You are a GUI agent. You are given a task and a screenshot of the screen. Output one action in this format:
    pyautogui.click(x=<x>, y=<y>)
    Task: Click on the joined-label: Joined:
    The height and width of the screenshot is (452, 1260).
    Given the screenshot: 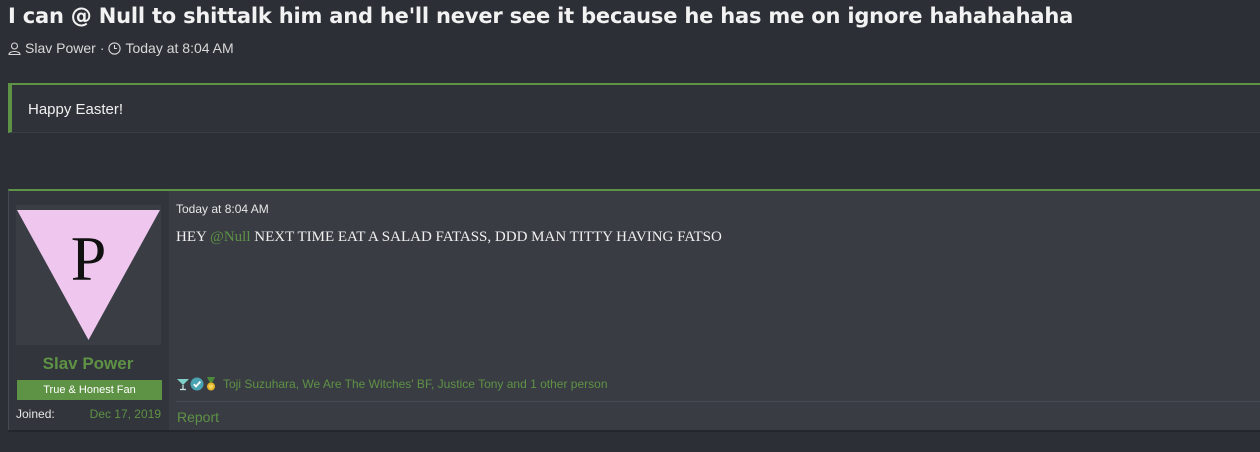 What is the action you would take?
    pyautogui.click(x=35, y=414)
    